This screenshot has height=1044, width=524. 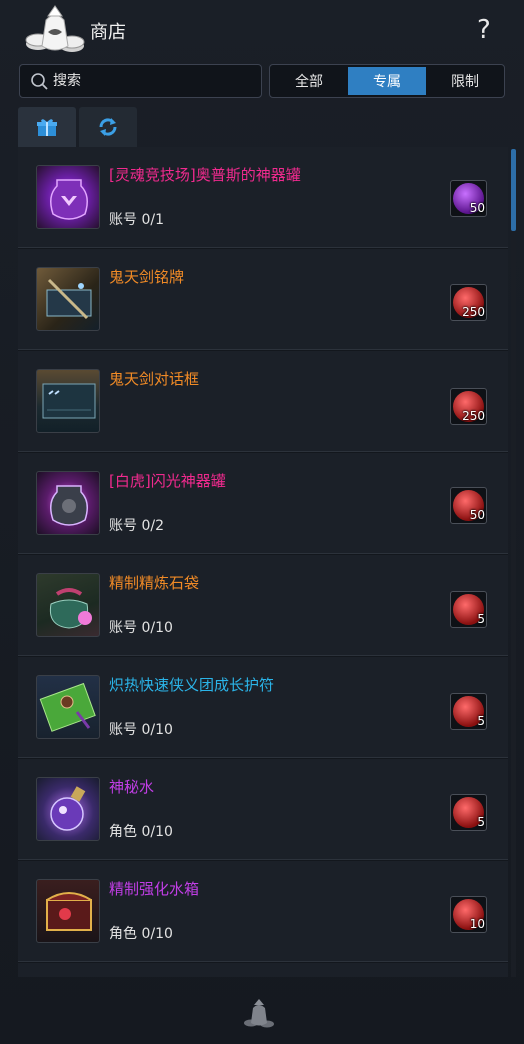 What do you see at coordinates (68, 707) in the screenshot?
I see `charm-icon` at bounding box center [68, 707].